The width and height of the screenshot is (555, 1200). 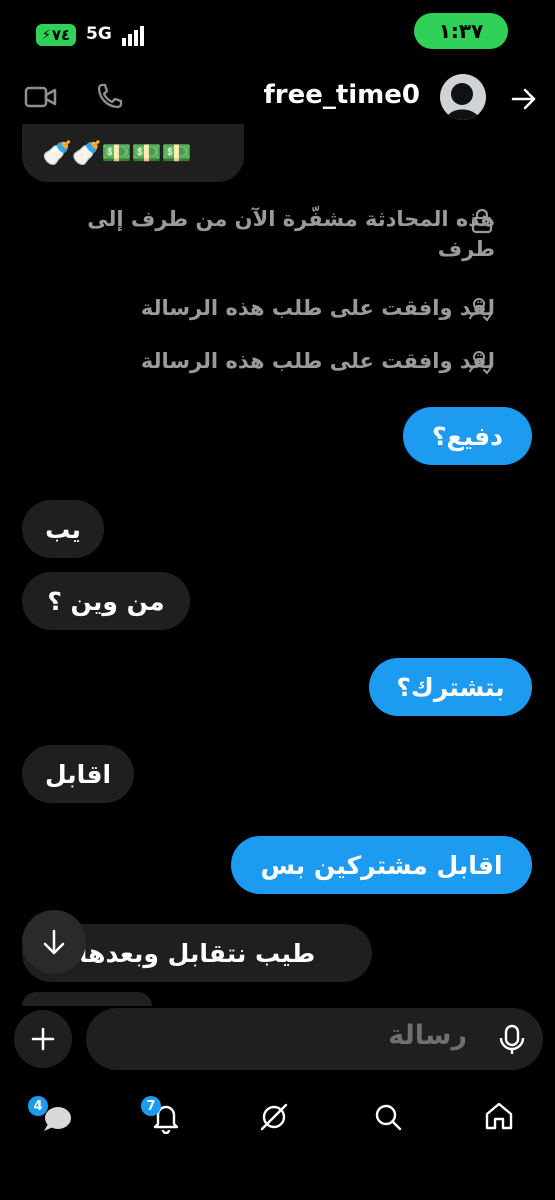 What do you see at coordinates (46, 35) in the screenshot?
I see `charging-icon: ⚡` at bounding box center [46, 35].